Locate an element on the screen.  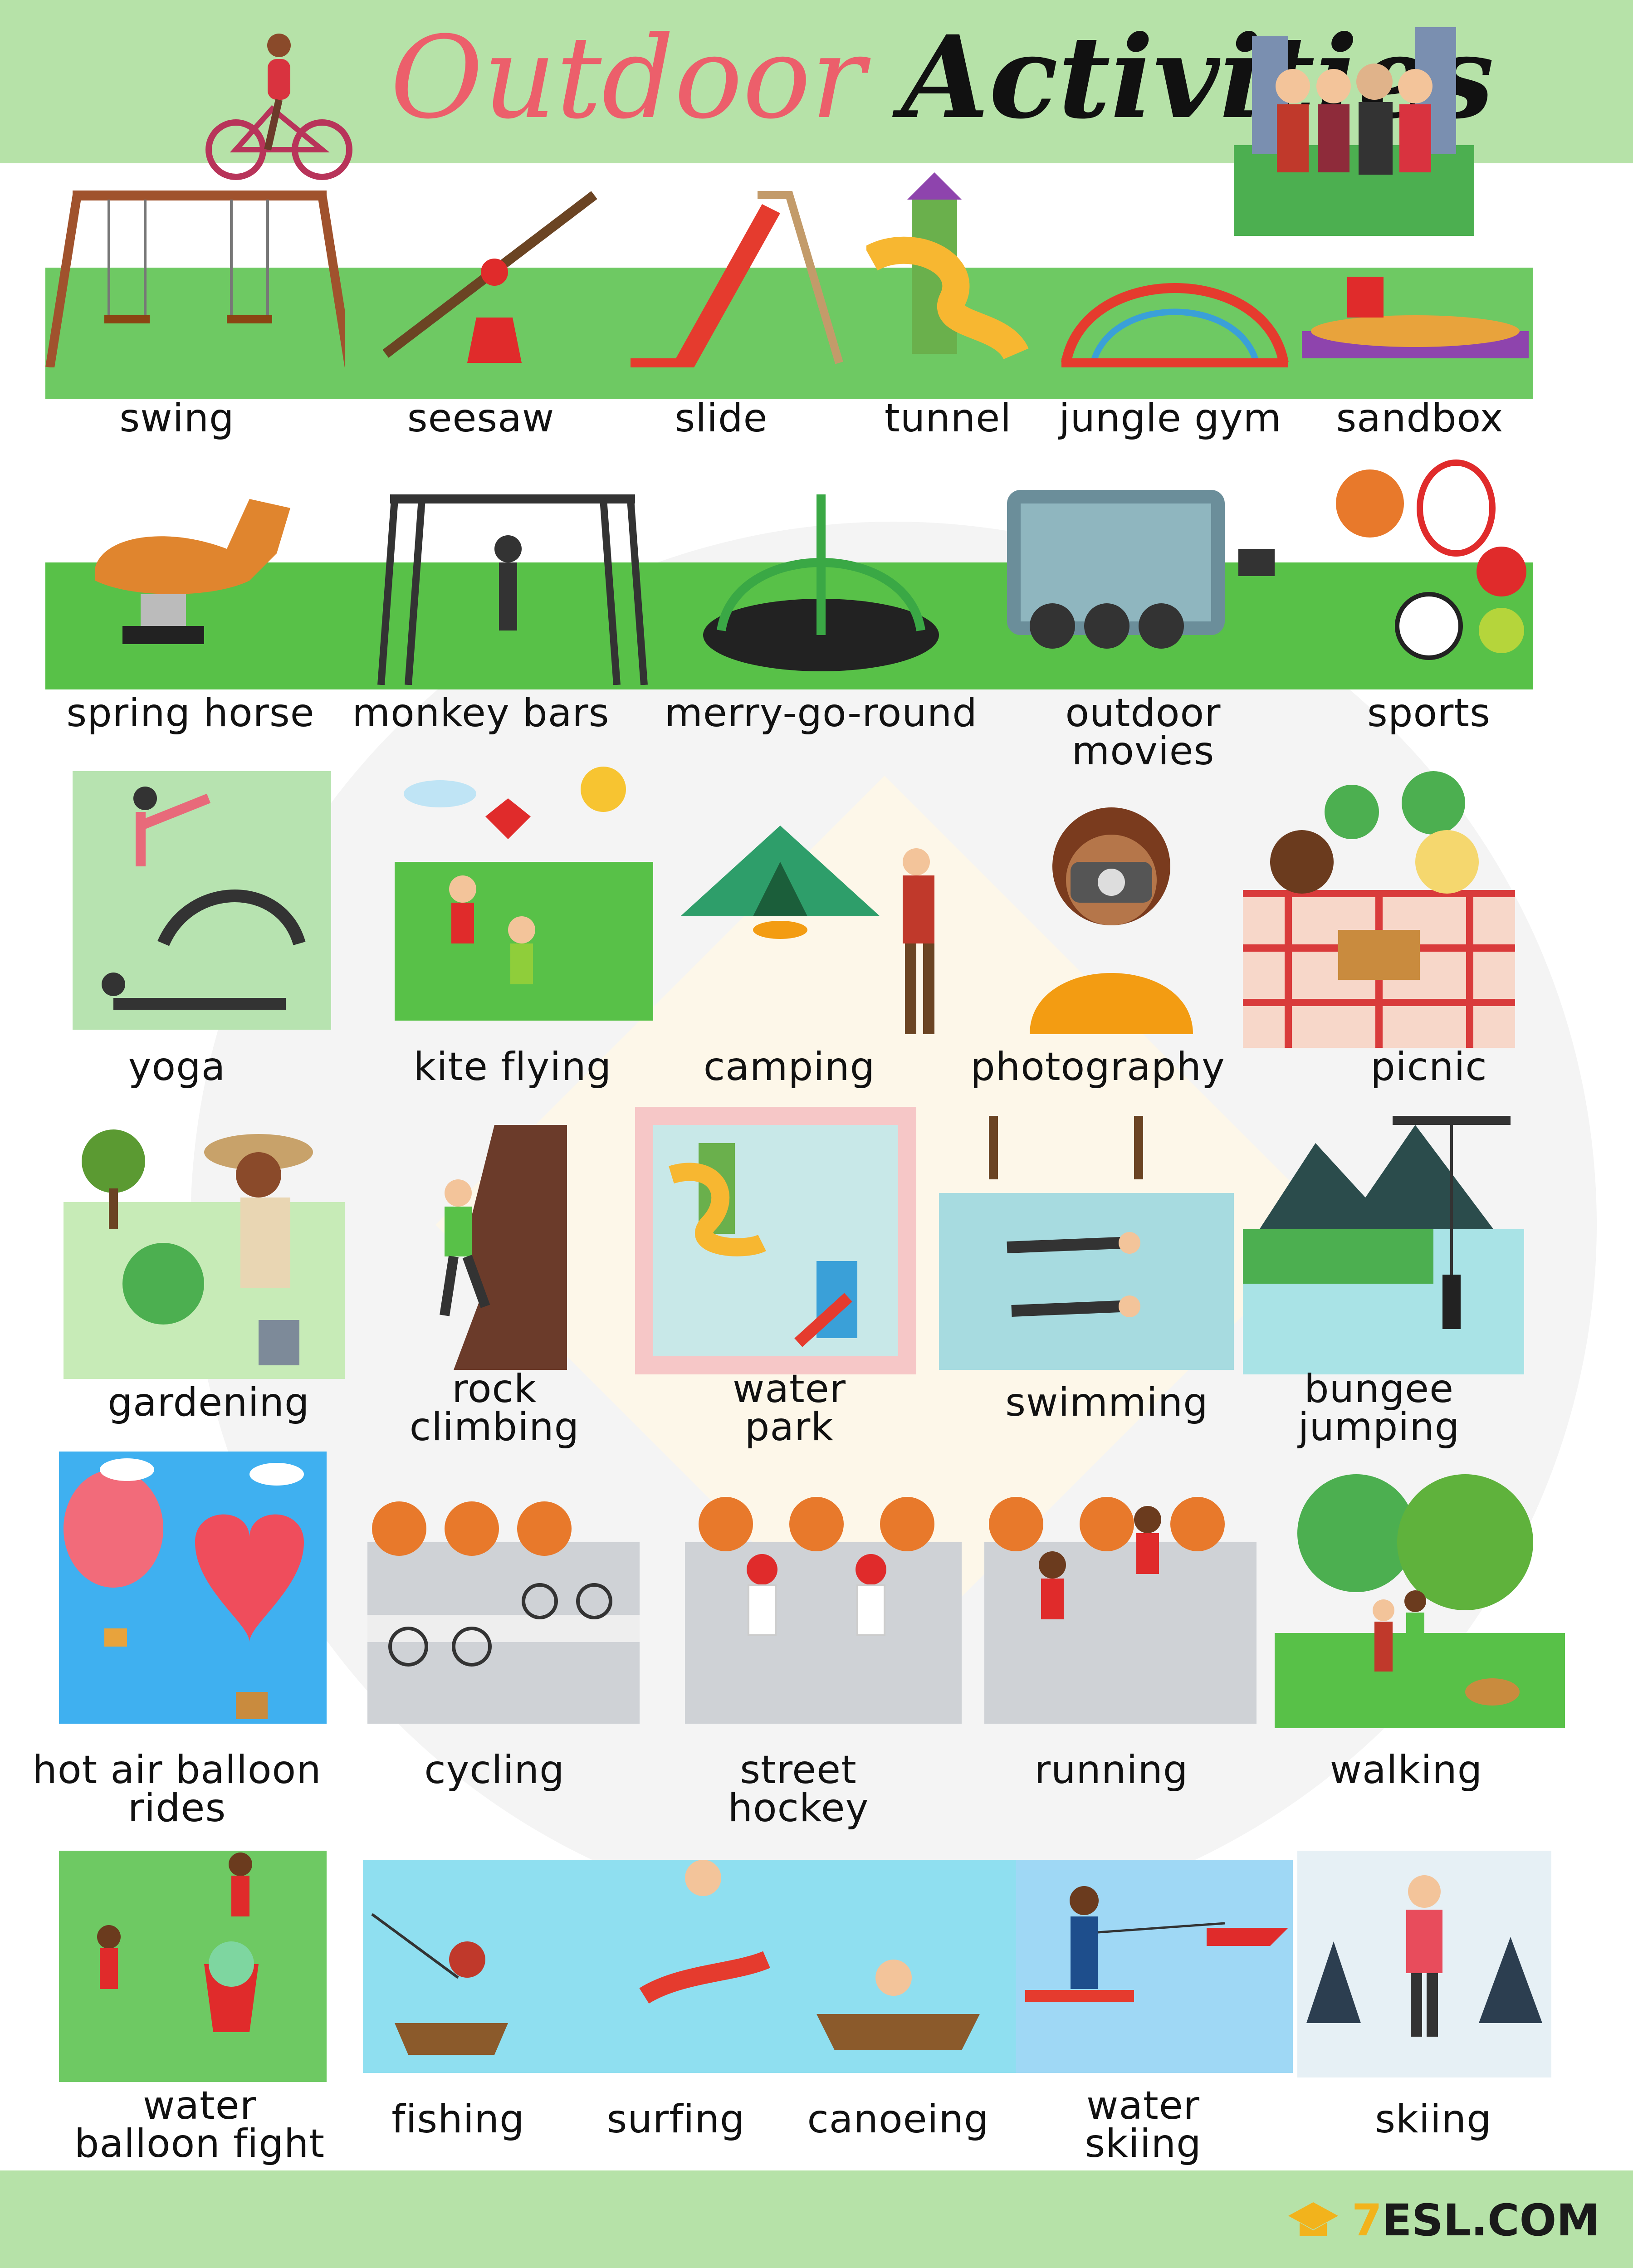
label-skiing: skiing is located at coordinates (1433, 2119).